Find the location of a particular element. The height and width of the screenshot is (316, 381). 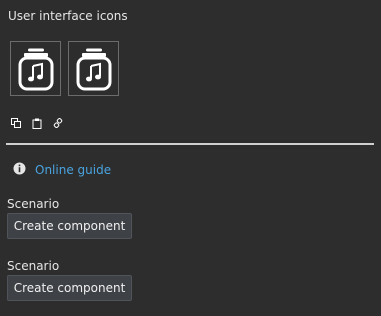

clipboard-icon is located at coordinates (37, 123).